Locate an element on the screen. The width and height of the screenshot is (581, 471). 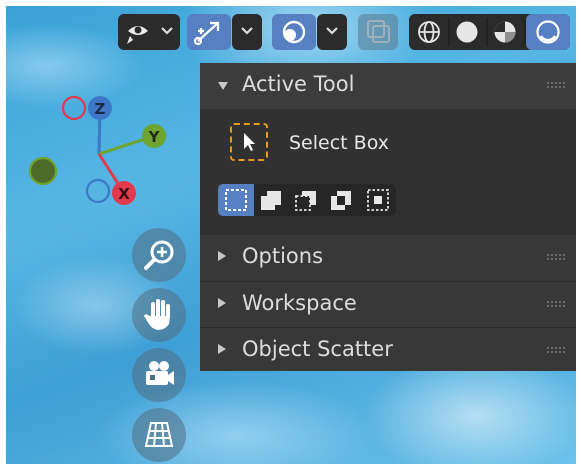
mode-subtract-button is located at coordinates (306, 200).